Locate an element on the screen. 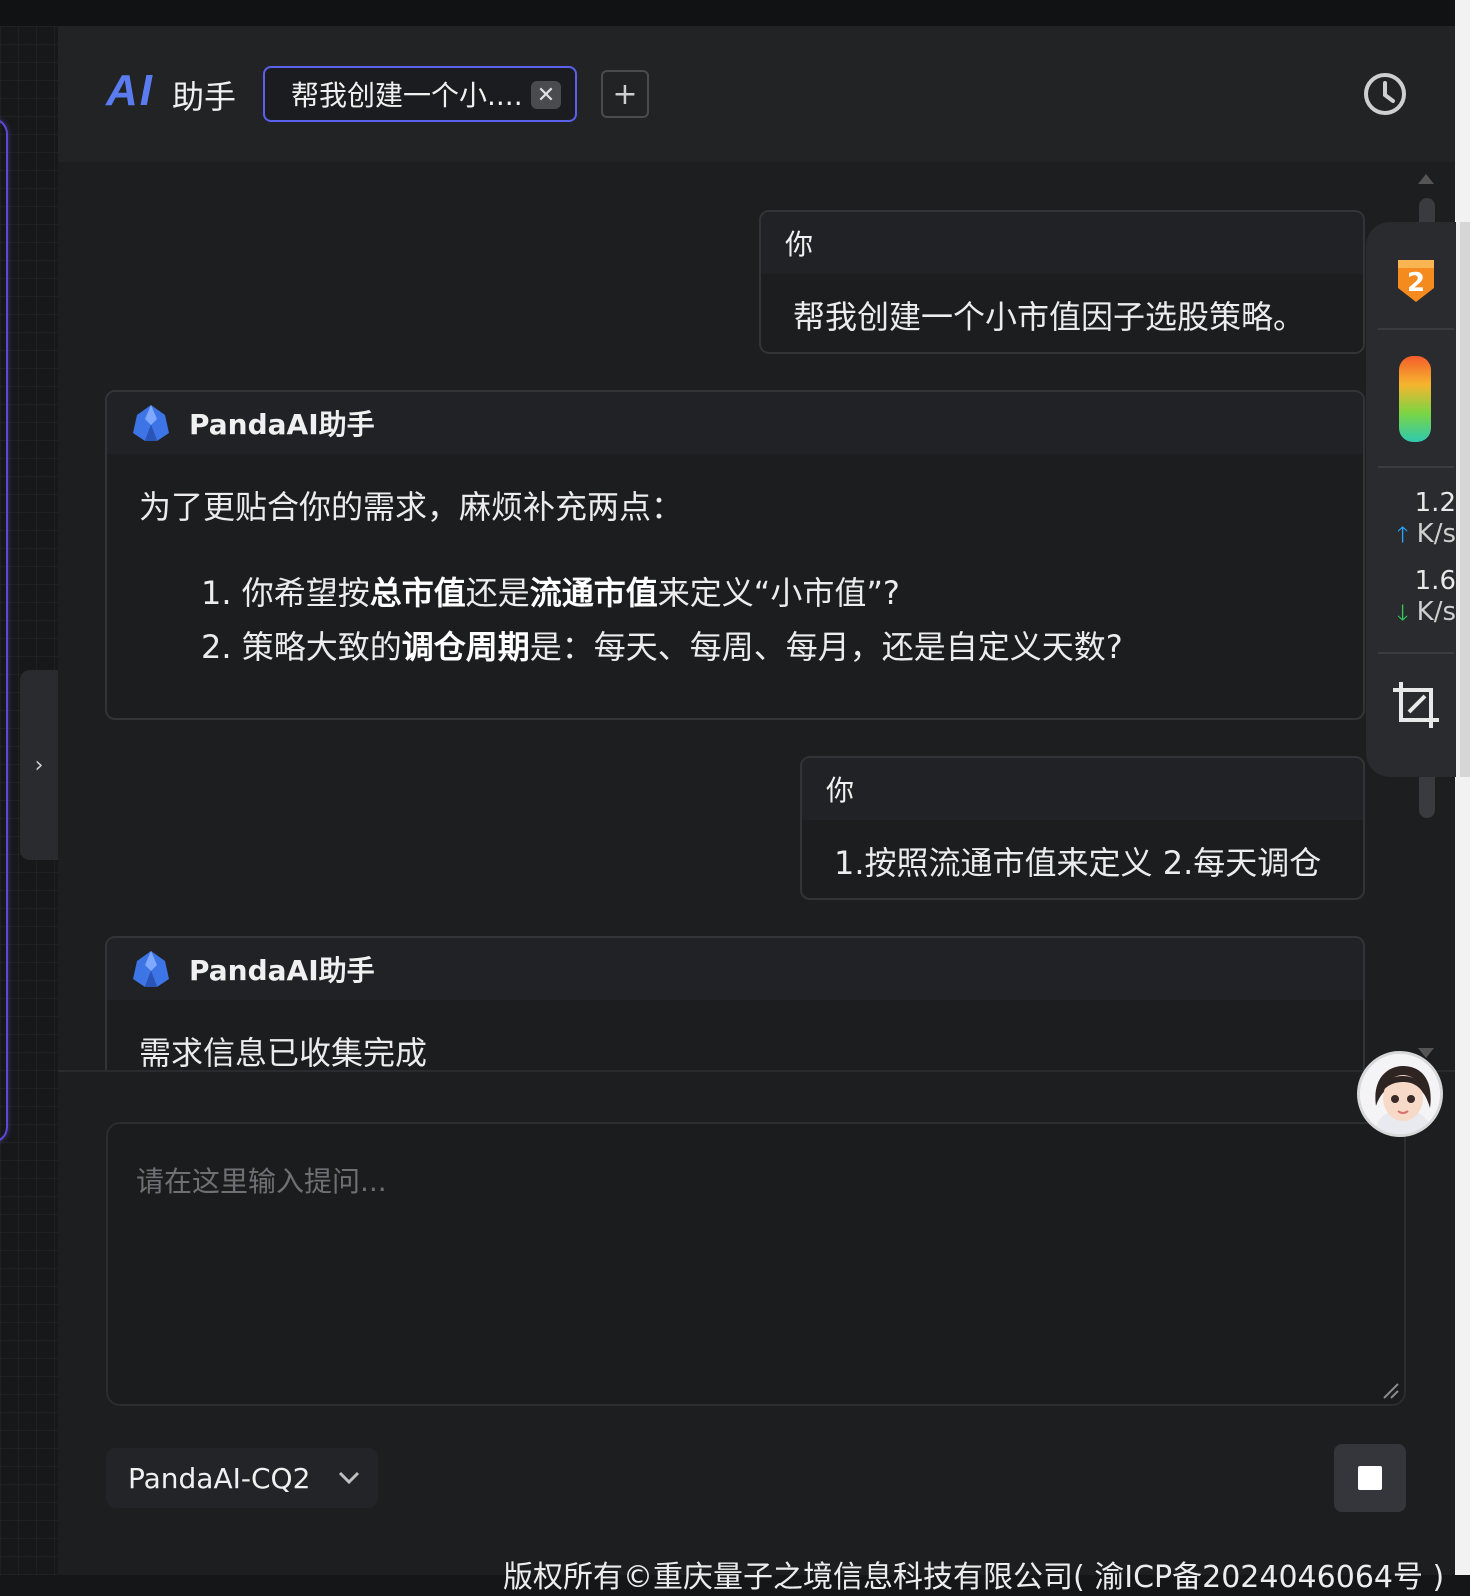 Image resolution: width=1470 pixels, height=1596 pixels. scroll-up-arrow is located at coordinates (1426, 179).